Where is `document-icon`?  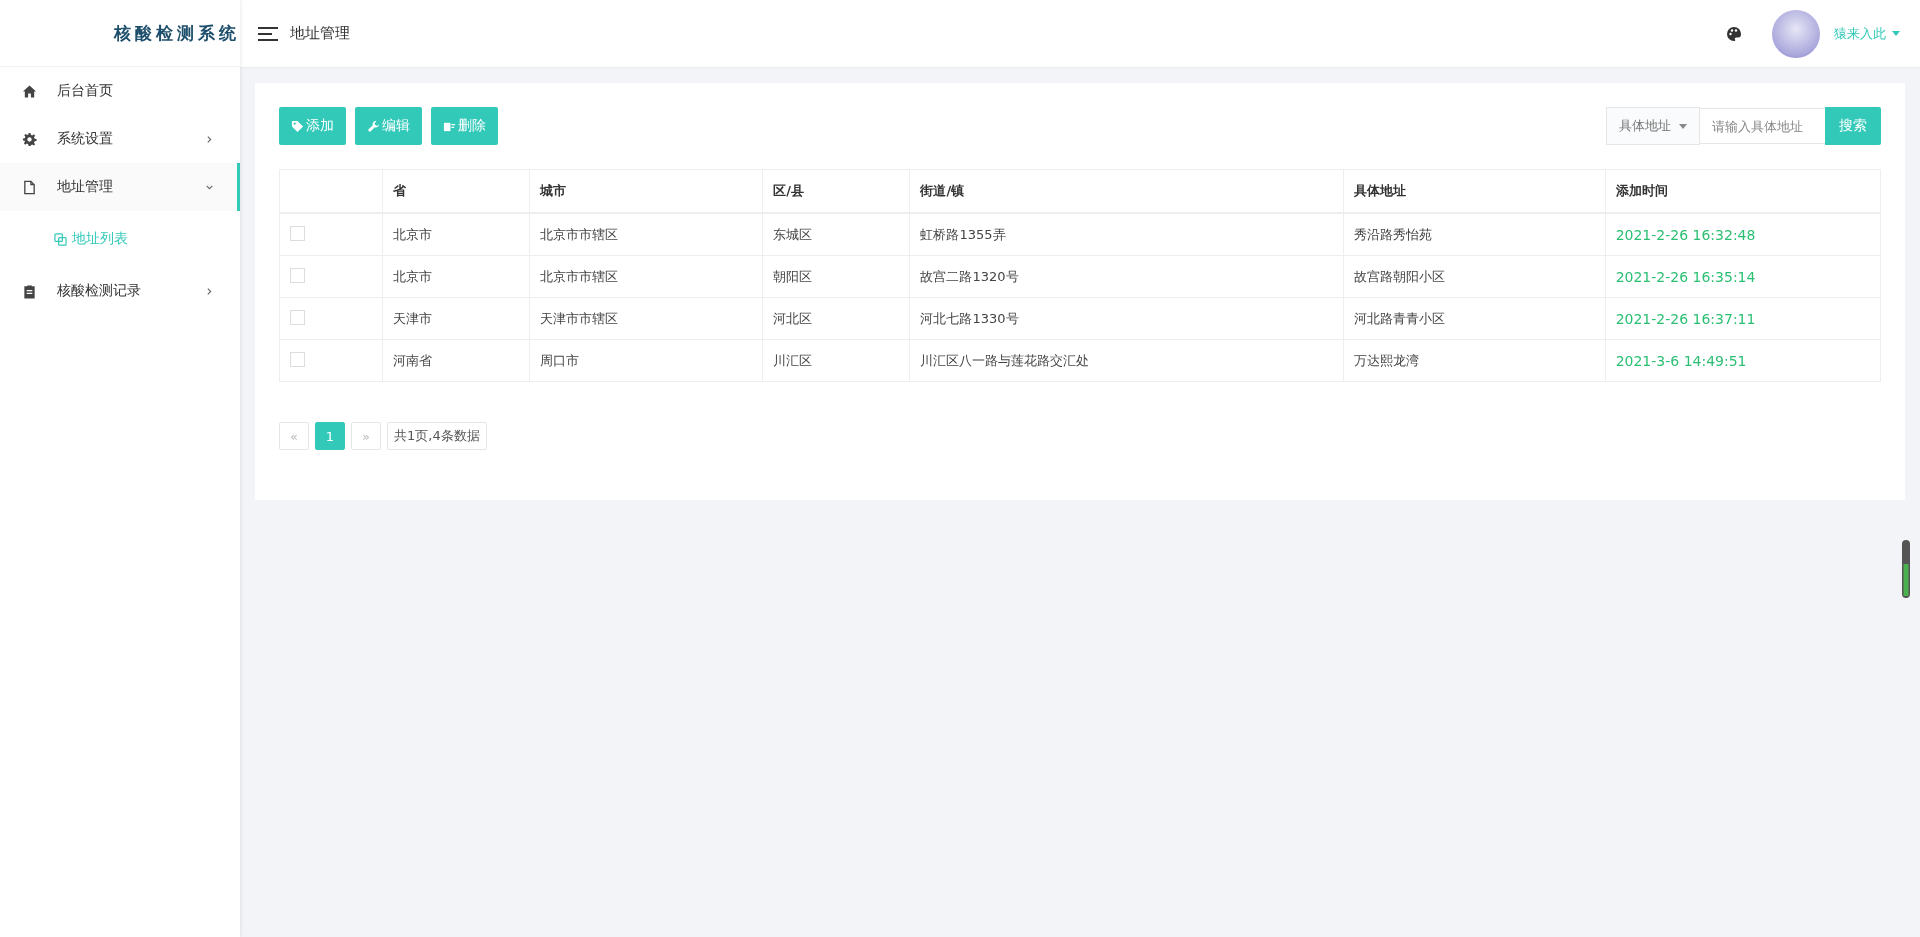 document-icon is located at coordinates (29, 187).